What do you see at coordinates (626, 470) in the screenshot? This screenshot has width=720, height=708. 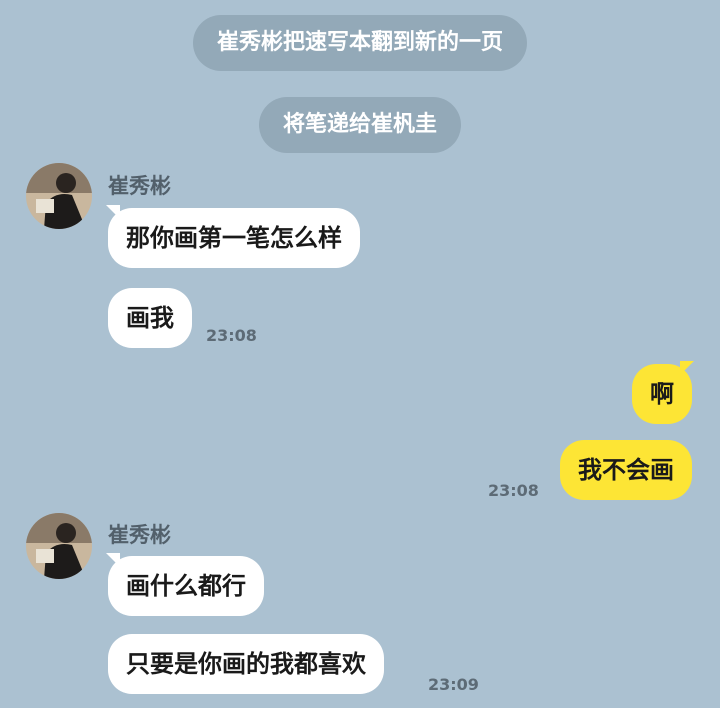 I see `message-bubble-outgoing: 我不会画` at bounding box center [626, 470].